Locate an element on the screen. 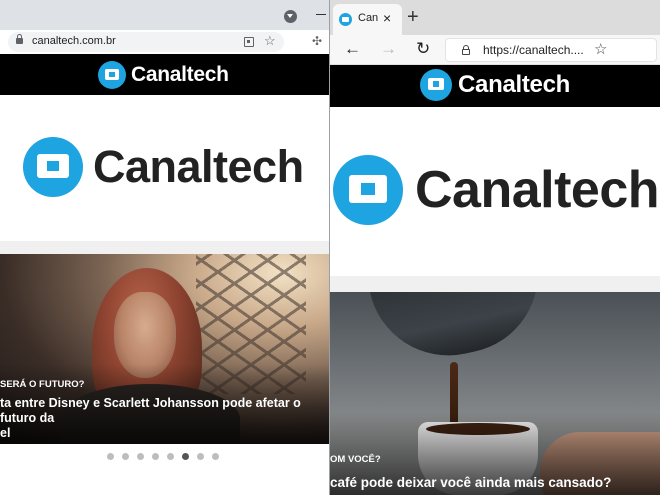 This screenshot has width=660, height=495. left-hero-logo-banner: Canaltech is located at coordinates (164, 168).